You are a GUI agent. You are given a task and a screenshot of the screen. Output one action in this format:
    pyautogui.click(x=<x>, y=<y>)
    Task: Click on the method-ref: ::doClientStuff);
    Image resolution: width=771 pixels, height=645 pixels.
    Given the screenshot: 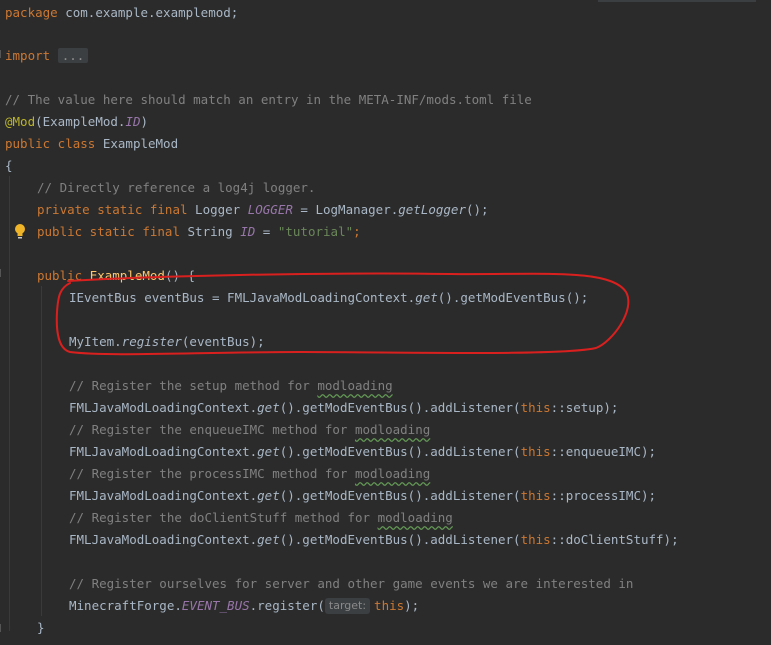 What is the action you would take?
    pyautogui.click(x=614, y=539)
    